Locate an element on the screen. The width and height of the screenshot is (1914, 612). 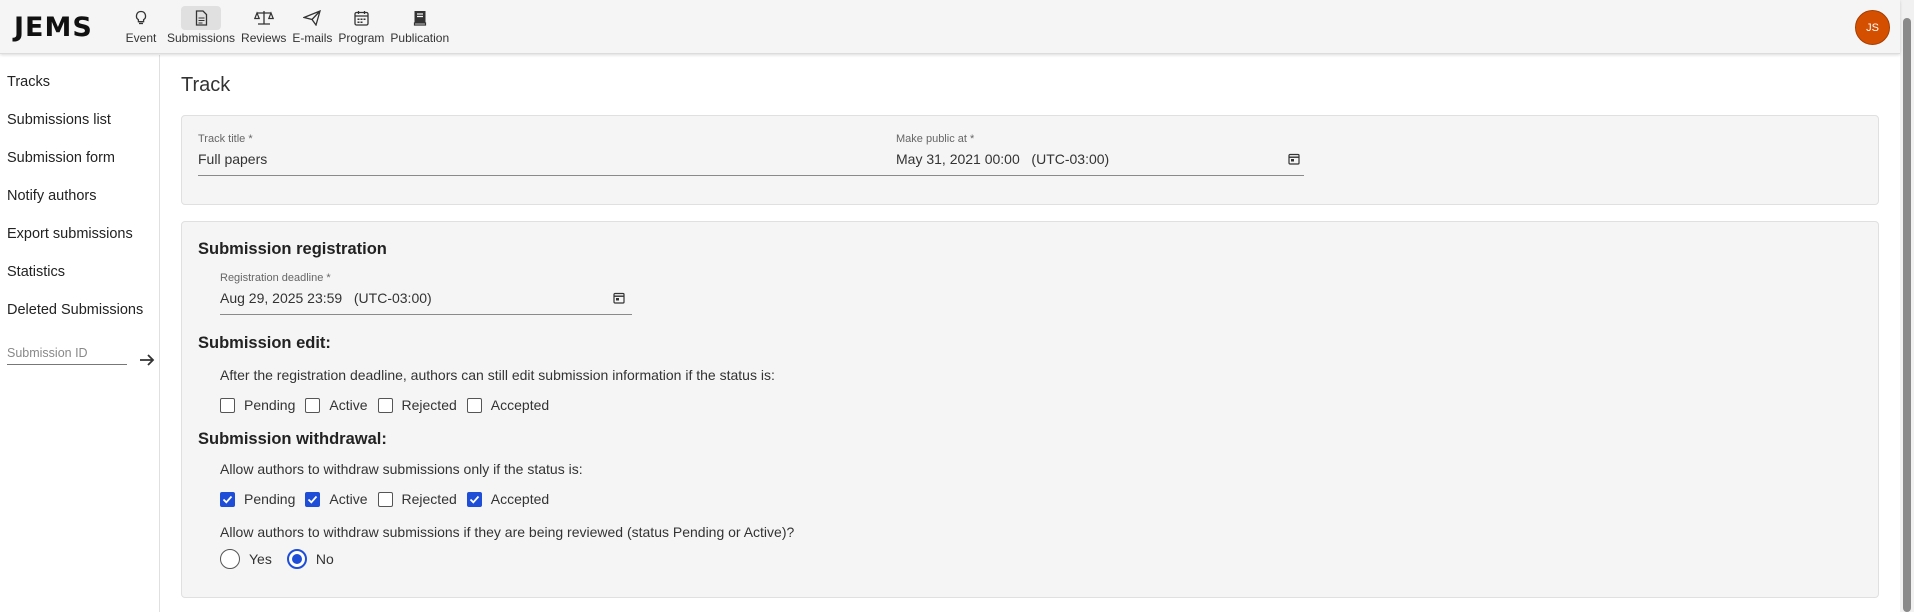
registration-deadline-label: Registration deadline * is located at coordinates (275, 278).